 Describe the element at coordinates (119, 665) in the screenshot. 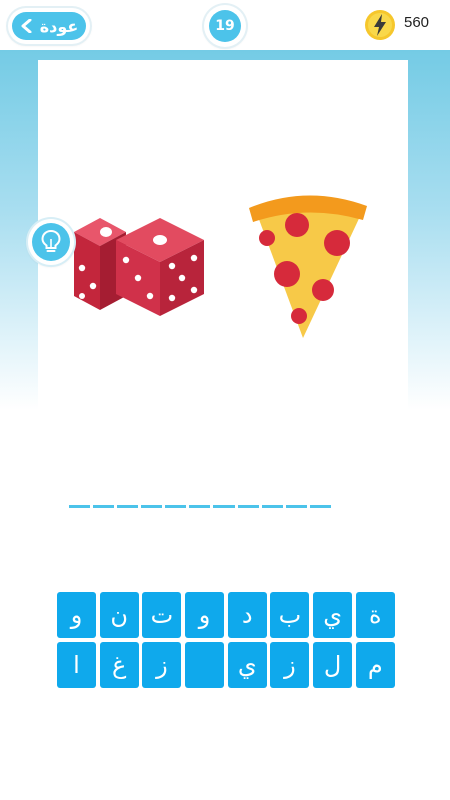

I see `letter-key: غ` at that location.